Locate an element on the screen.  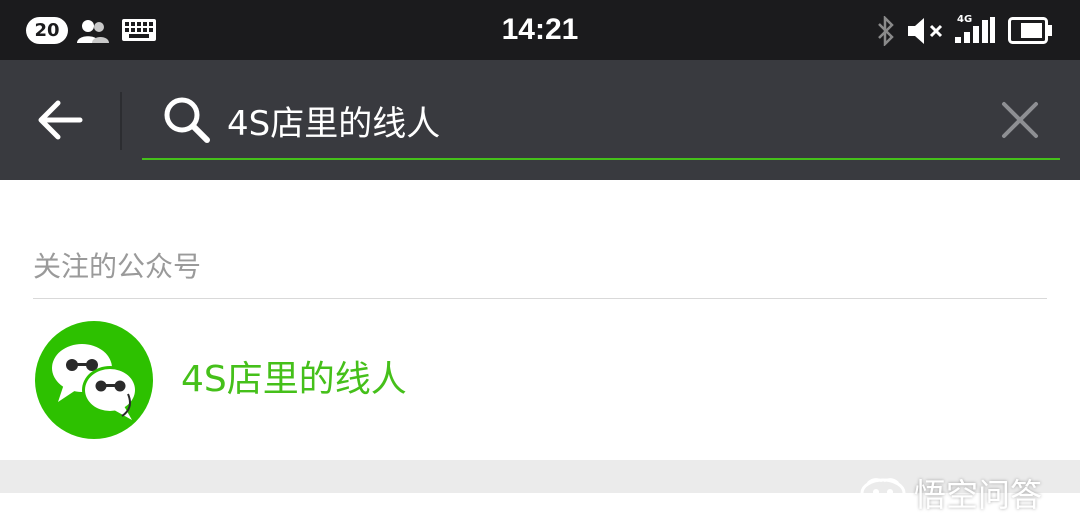
wukong-logo-icon is located at coordinates (883, 493).